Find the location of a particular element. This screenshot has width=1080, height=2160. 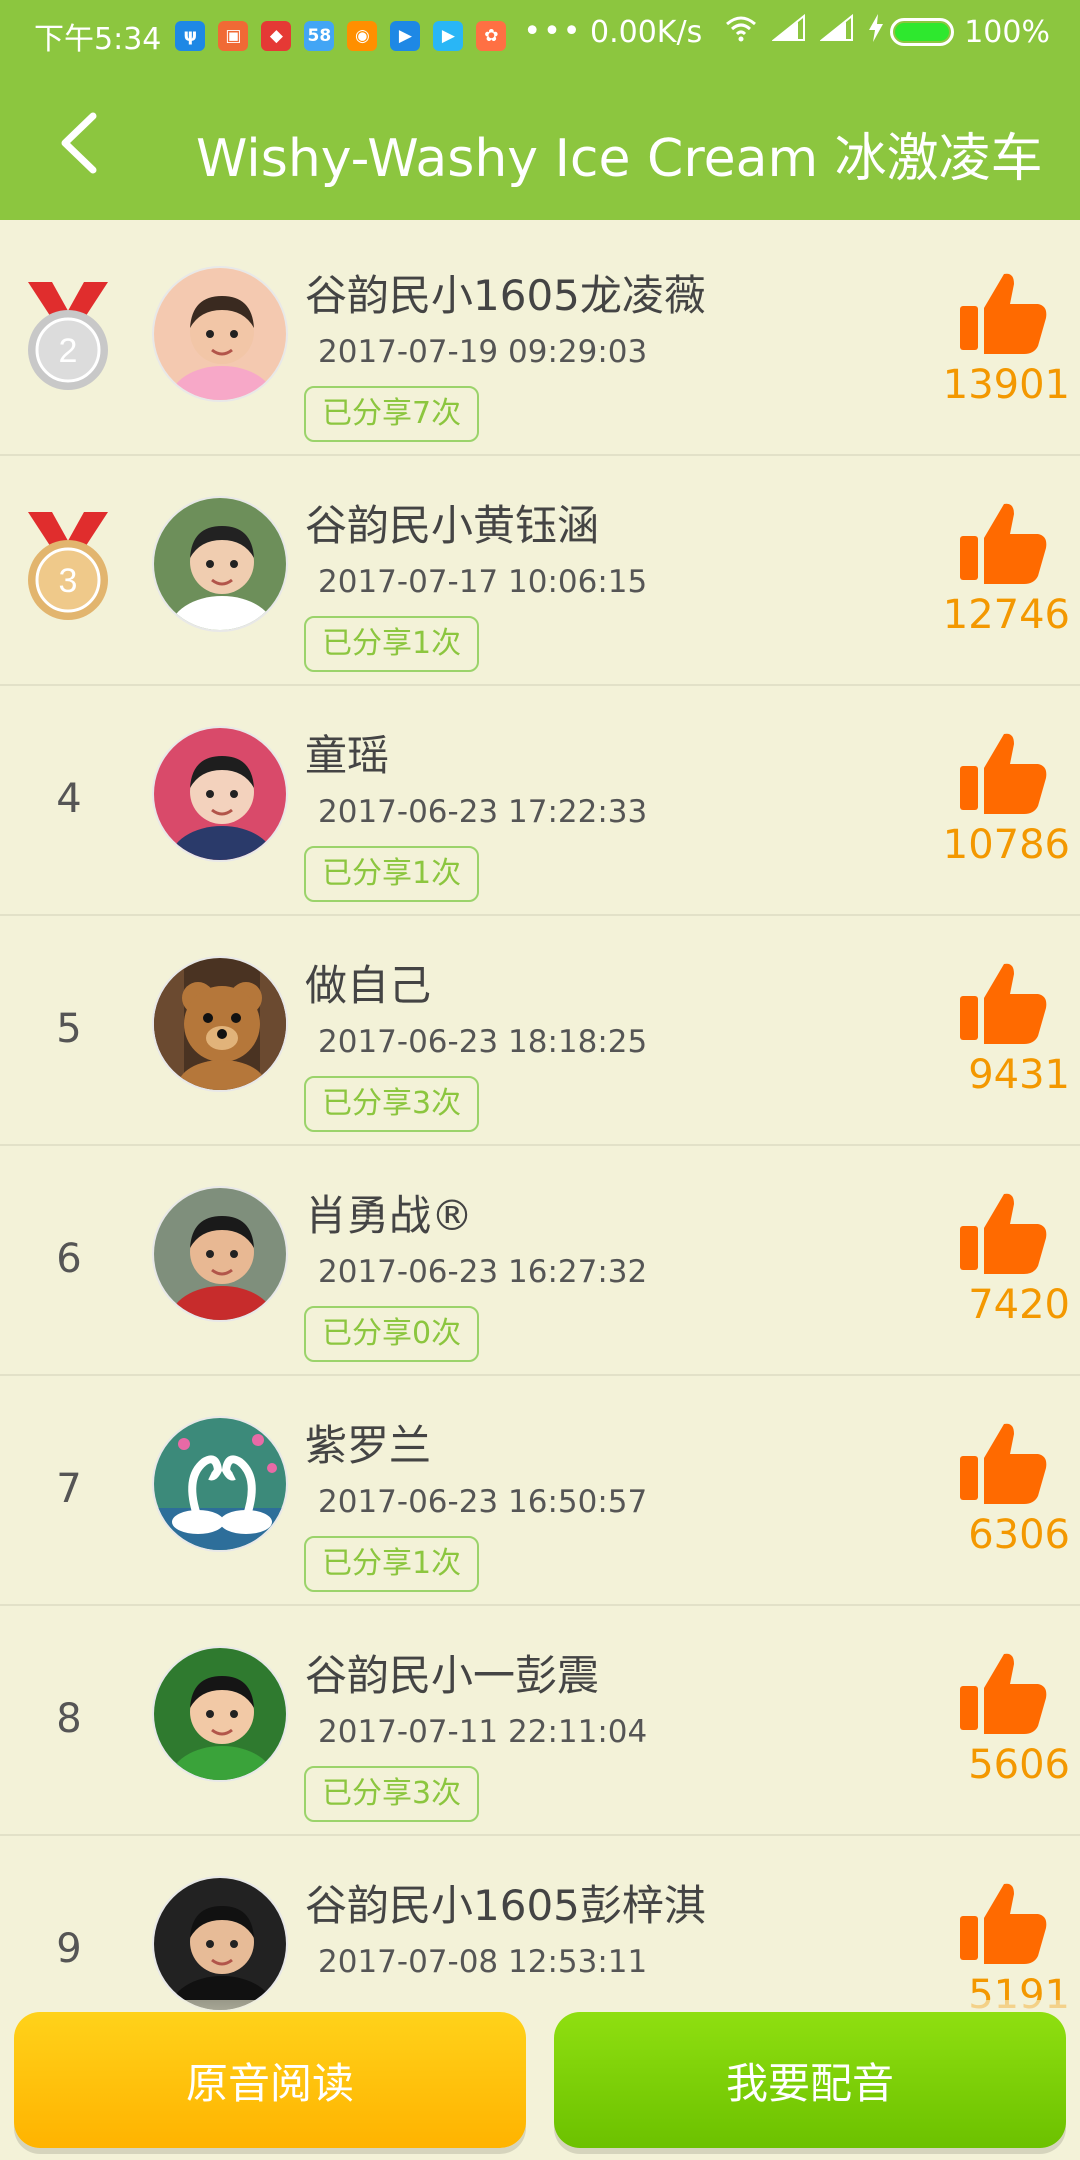

share-count-badge: 已分享0次 is located at coordinates (392, 1334).